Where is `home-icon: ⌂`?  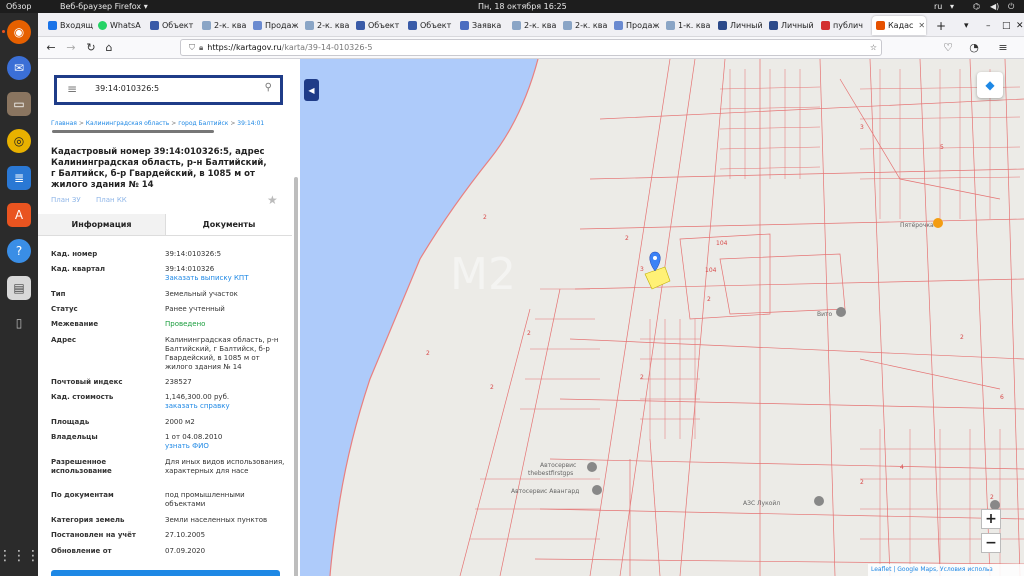
home-icon: ⌂ is located at coordinates (109, 47).